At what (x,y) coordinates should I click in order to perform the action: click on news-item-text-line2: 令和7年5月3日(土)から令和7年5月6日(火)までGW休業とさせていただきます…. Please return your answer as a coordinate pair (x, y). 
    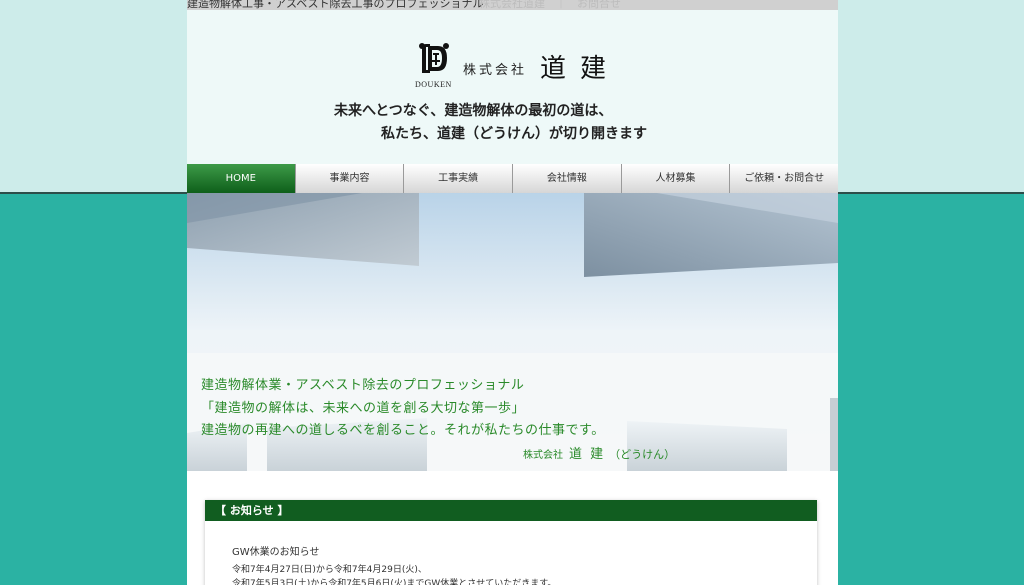
    Looking at the image, I should click on (394, 582).